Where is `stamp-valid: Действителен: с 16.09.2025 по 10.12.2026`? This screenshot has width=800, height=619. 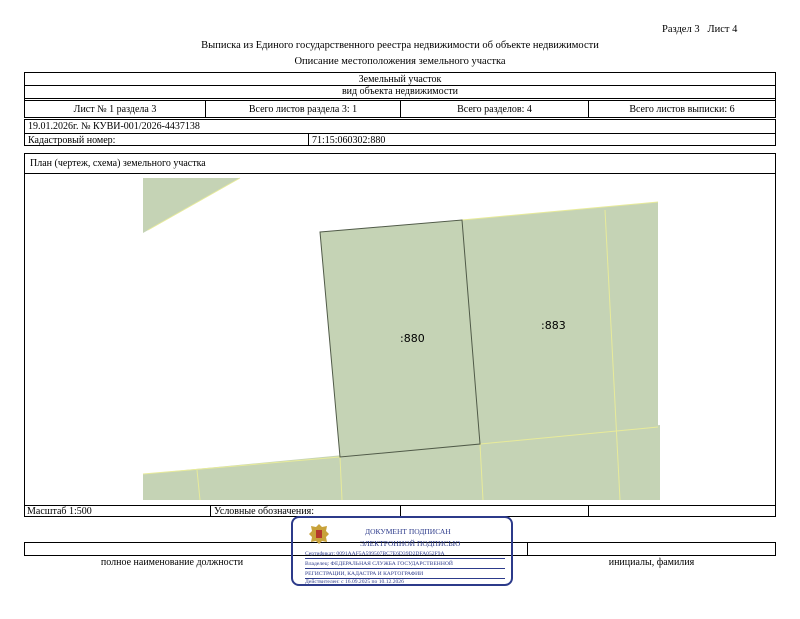 stamp-valid: Действителен: с 16.09.2025 по 10.12.2026 is located at coordinates (354, 582).